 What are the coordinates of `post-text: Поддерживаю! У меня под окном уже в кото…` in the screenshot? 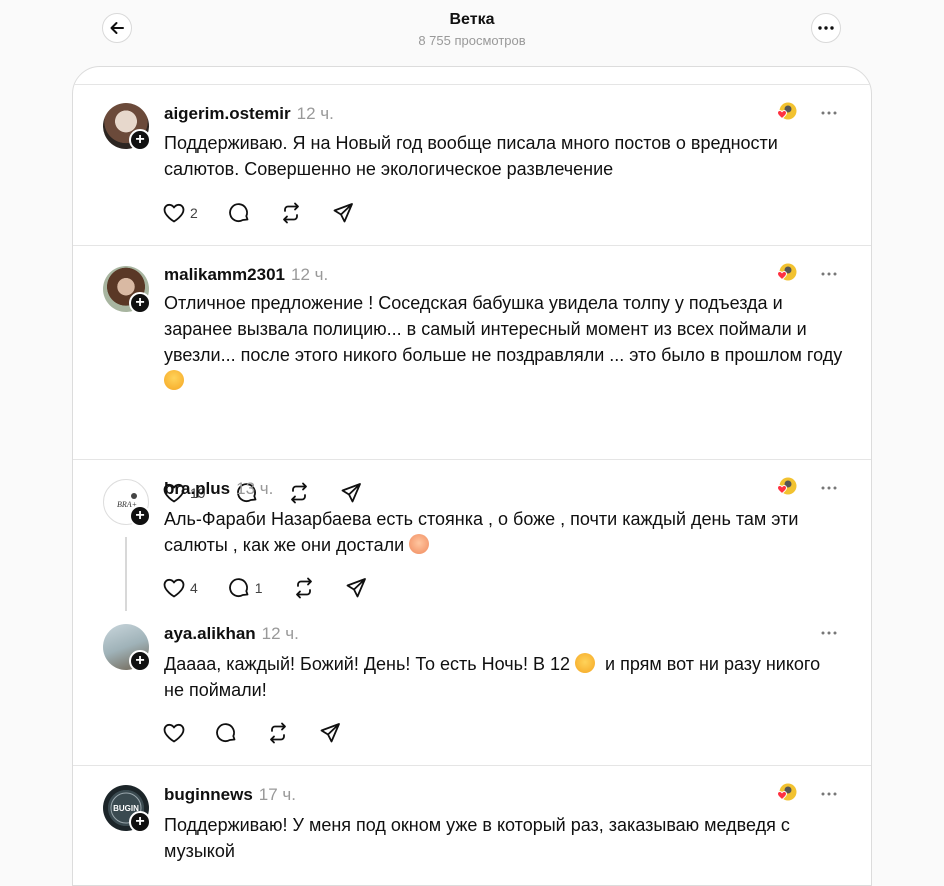 It's located at (477, 838).